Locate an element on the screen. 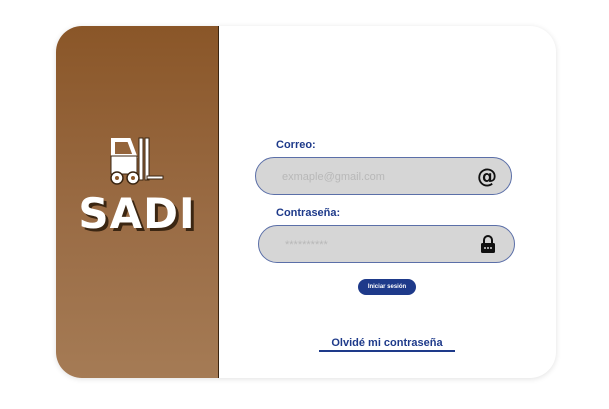 The width and height of the screenshot is (609, 409). password-input is located at coordinates (375, 245).